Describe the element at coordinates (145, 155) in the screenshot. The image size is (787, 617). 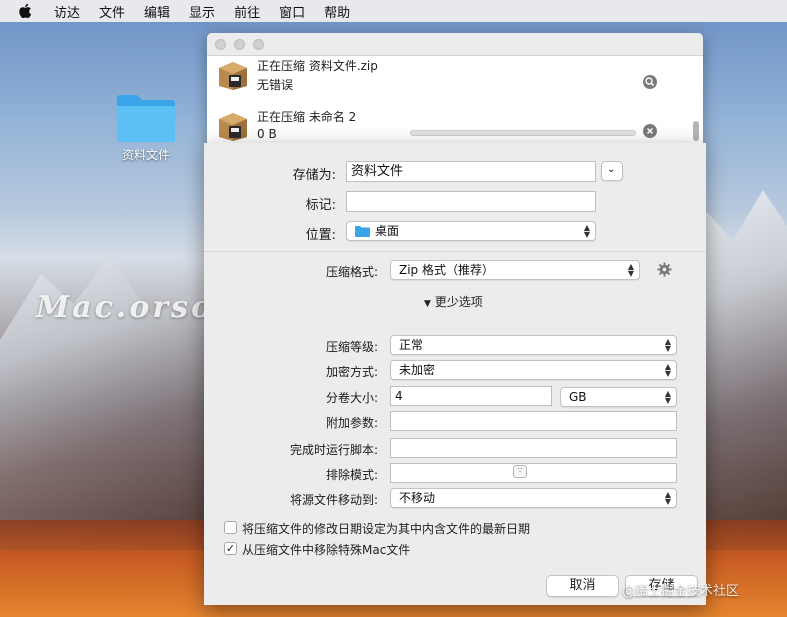
I see `desktop-folder-label: 资料文件` at that location.